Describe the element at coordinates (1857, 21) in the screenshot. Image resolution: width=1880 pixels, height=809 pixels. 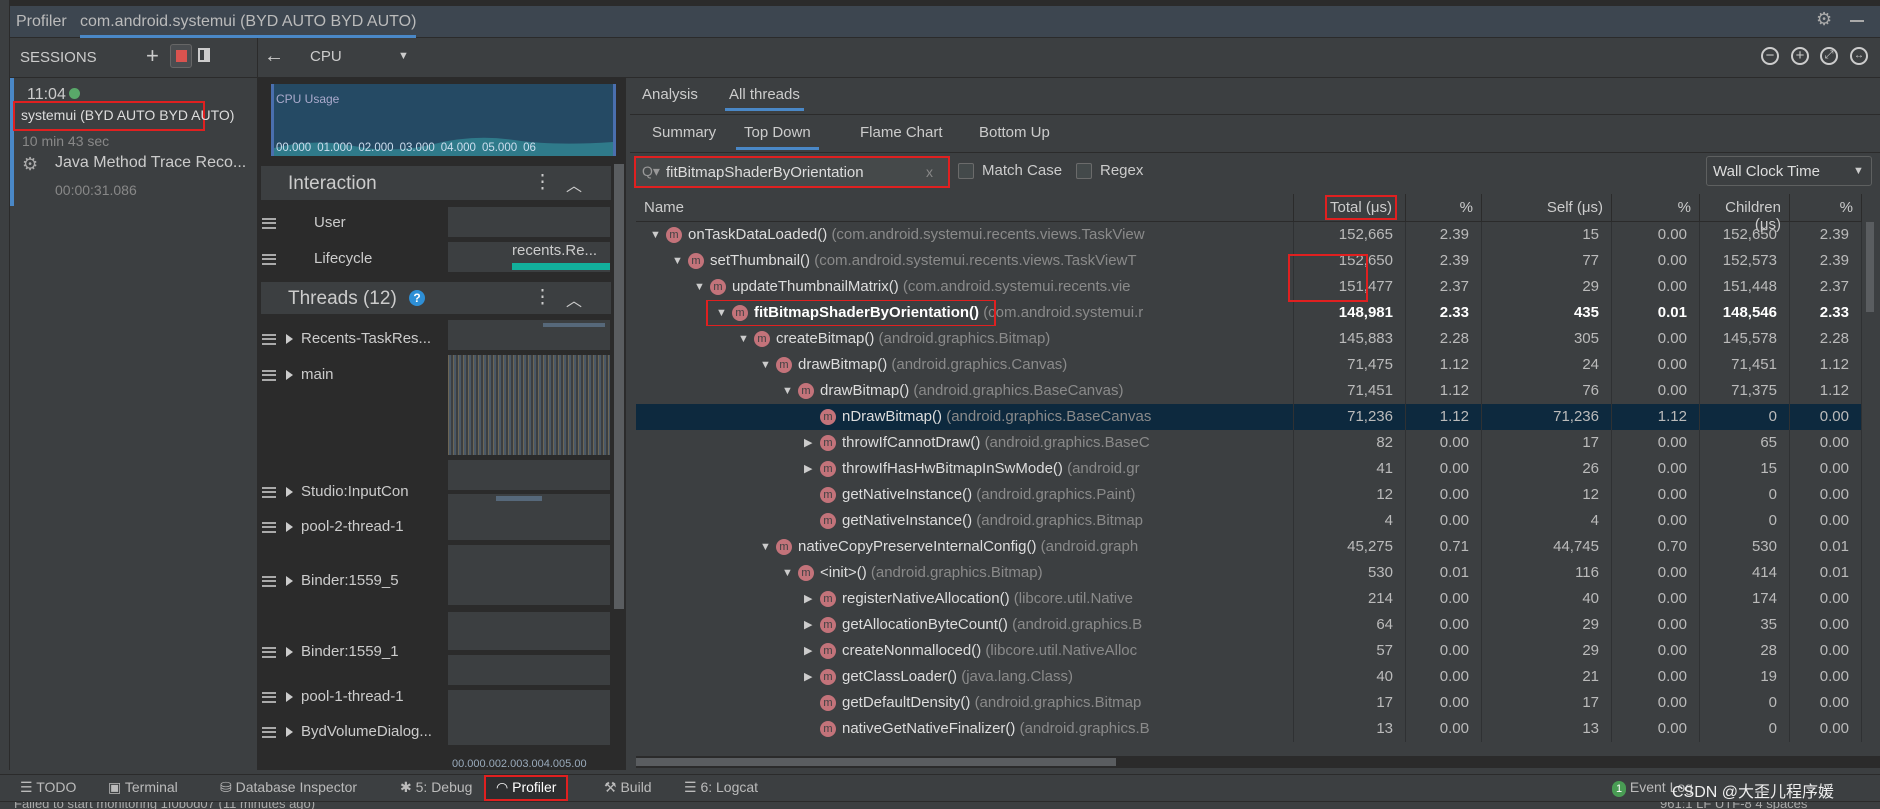
I see `minimize-icon` at that location.